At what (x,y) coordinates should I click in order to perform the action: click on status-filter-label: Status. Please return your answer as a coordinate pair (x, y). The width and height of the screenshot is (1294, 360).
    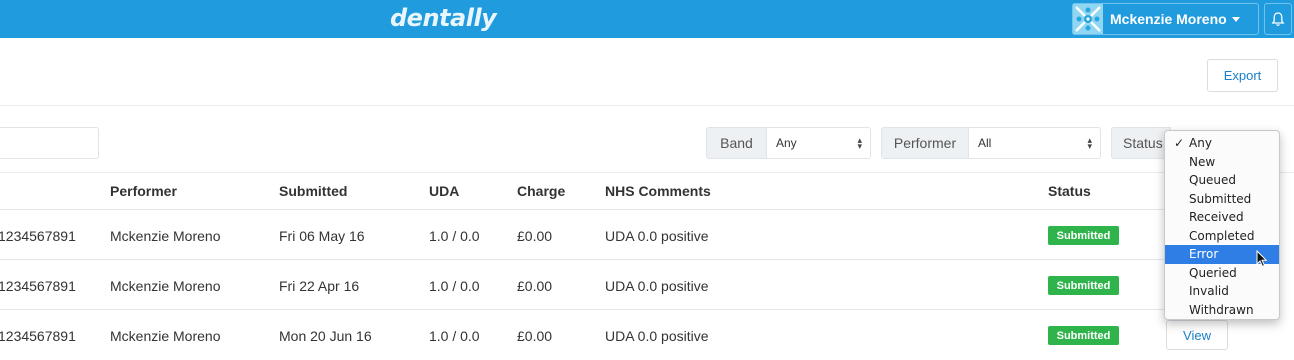
    Looking at the image, I should click on (1141, 143).